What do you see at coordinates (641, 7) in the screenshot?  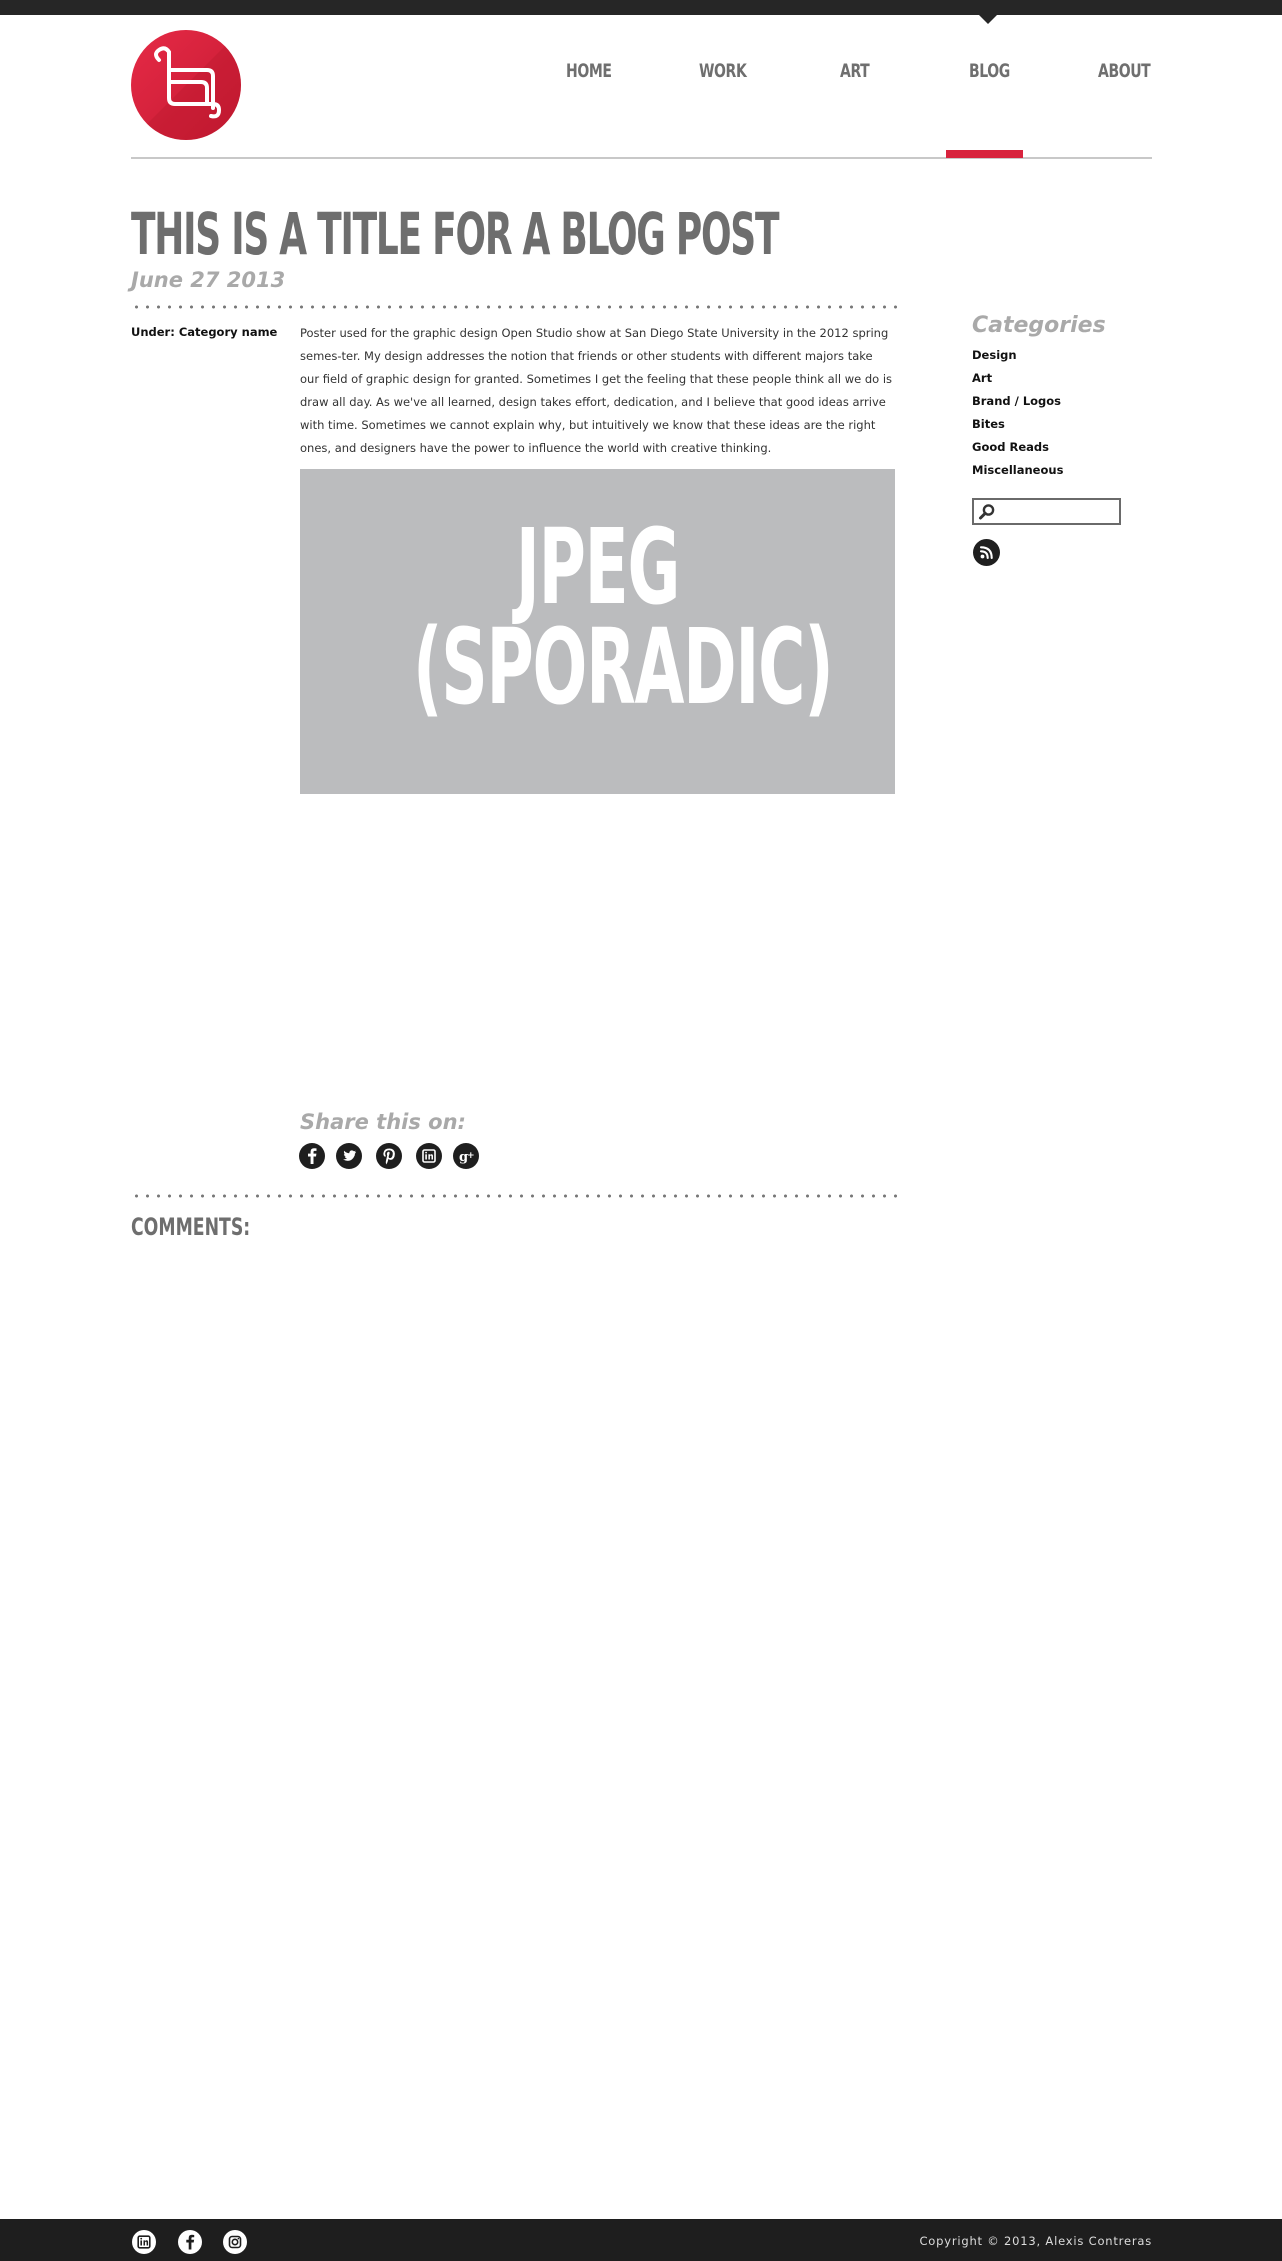 I see `top-bar` at bounding box center [641, 7].